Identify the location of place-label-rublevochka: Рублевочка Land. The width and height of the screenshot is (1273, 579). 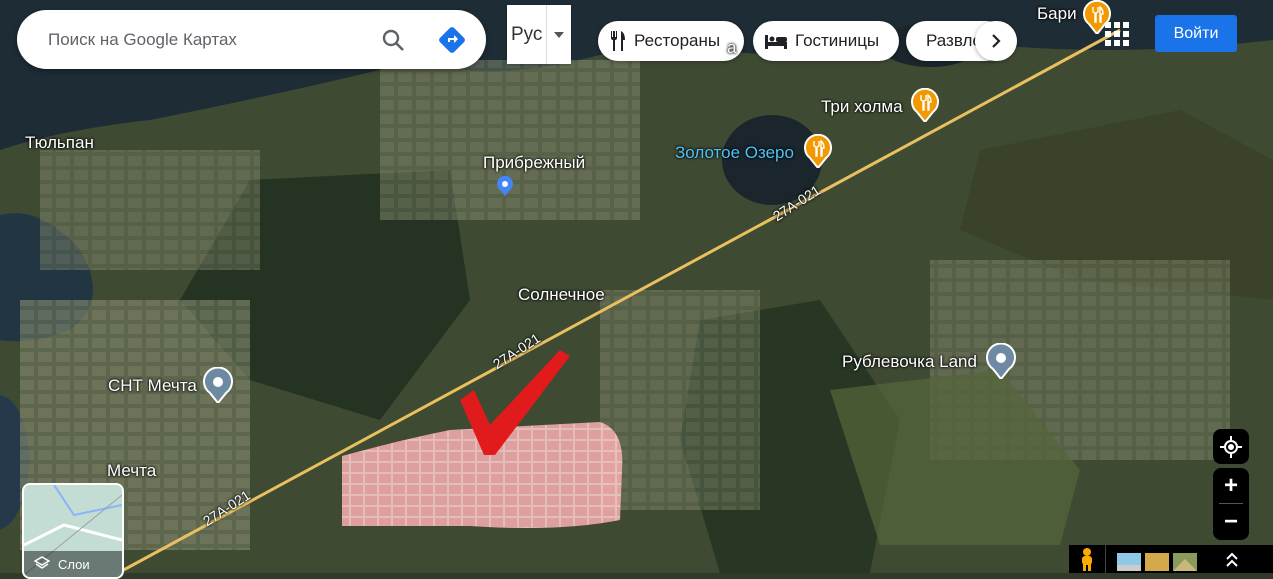
(909, 362).